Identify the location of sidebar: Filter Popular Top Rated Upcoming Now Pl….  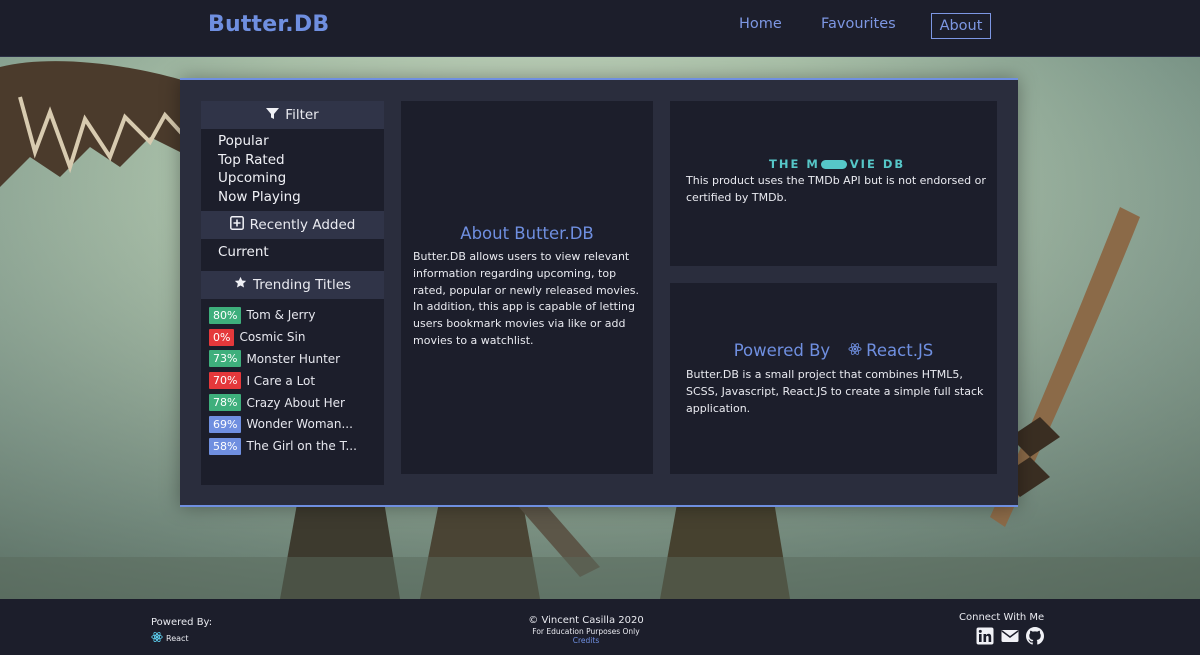
(292, 293).